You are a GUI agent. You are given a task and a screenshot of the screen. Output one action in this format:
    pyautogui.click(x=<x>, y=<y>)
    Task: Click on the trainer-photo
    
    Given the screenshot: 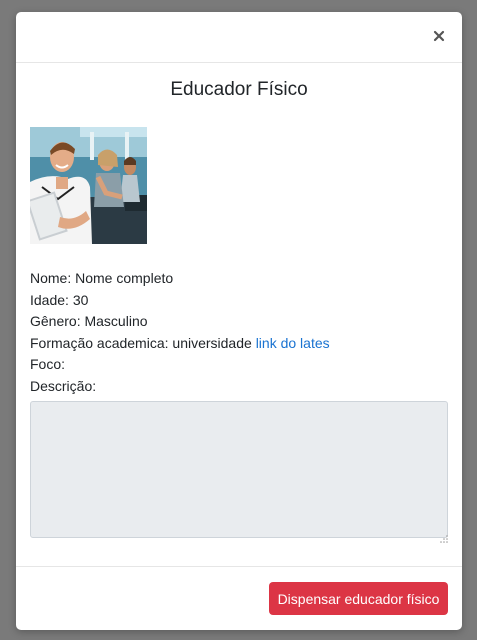 What is the action you would take?
    pyautogui.click(x=88, y=185)
    